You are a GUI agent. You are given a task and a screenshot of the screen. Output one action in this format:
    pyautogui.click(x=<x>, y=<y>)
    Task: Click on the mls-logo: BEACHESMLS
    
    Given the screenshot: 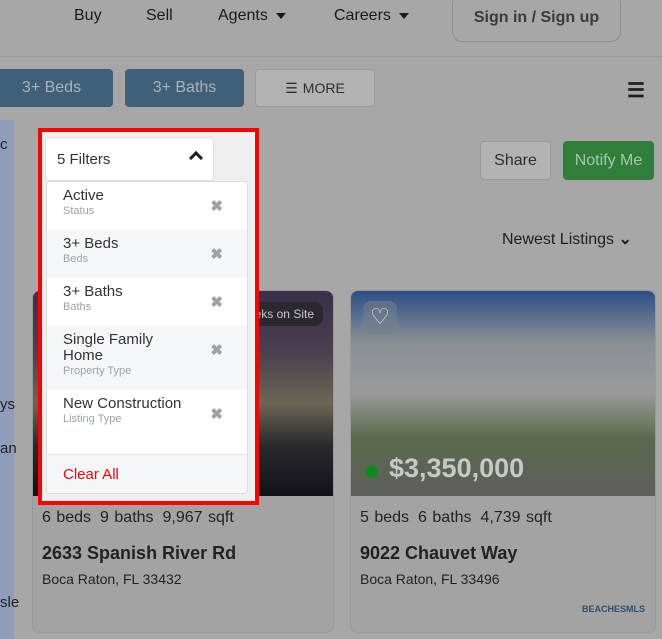 What is the action you would take?
    pyautogui.click(x=613, y=609)
    